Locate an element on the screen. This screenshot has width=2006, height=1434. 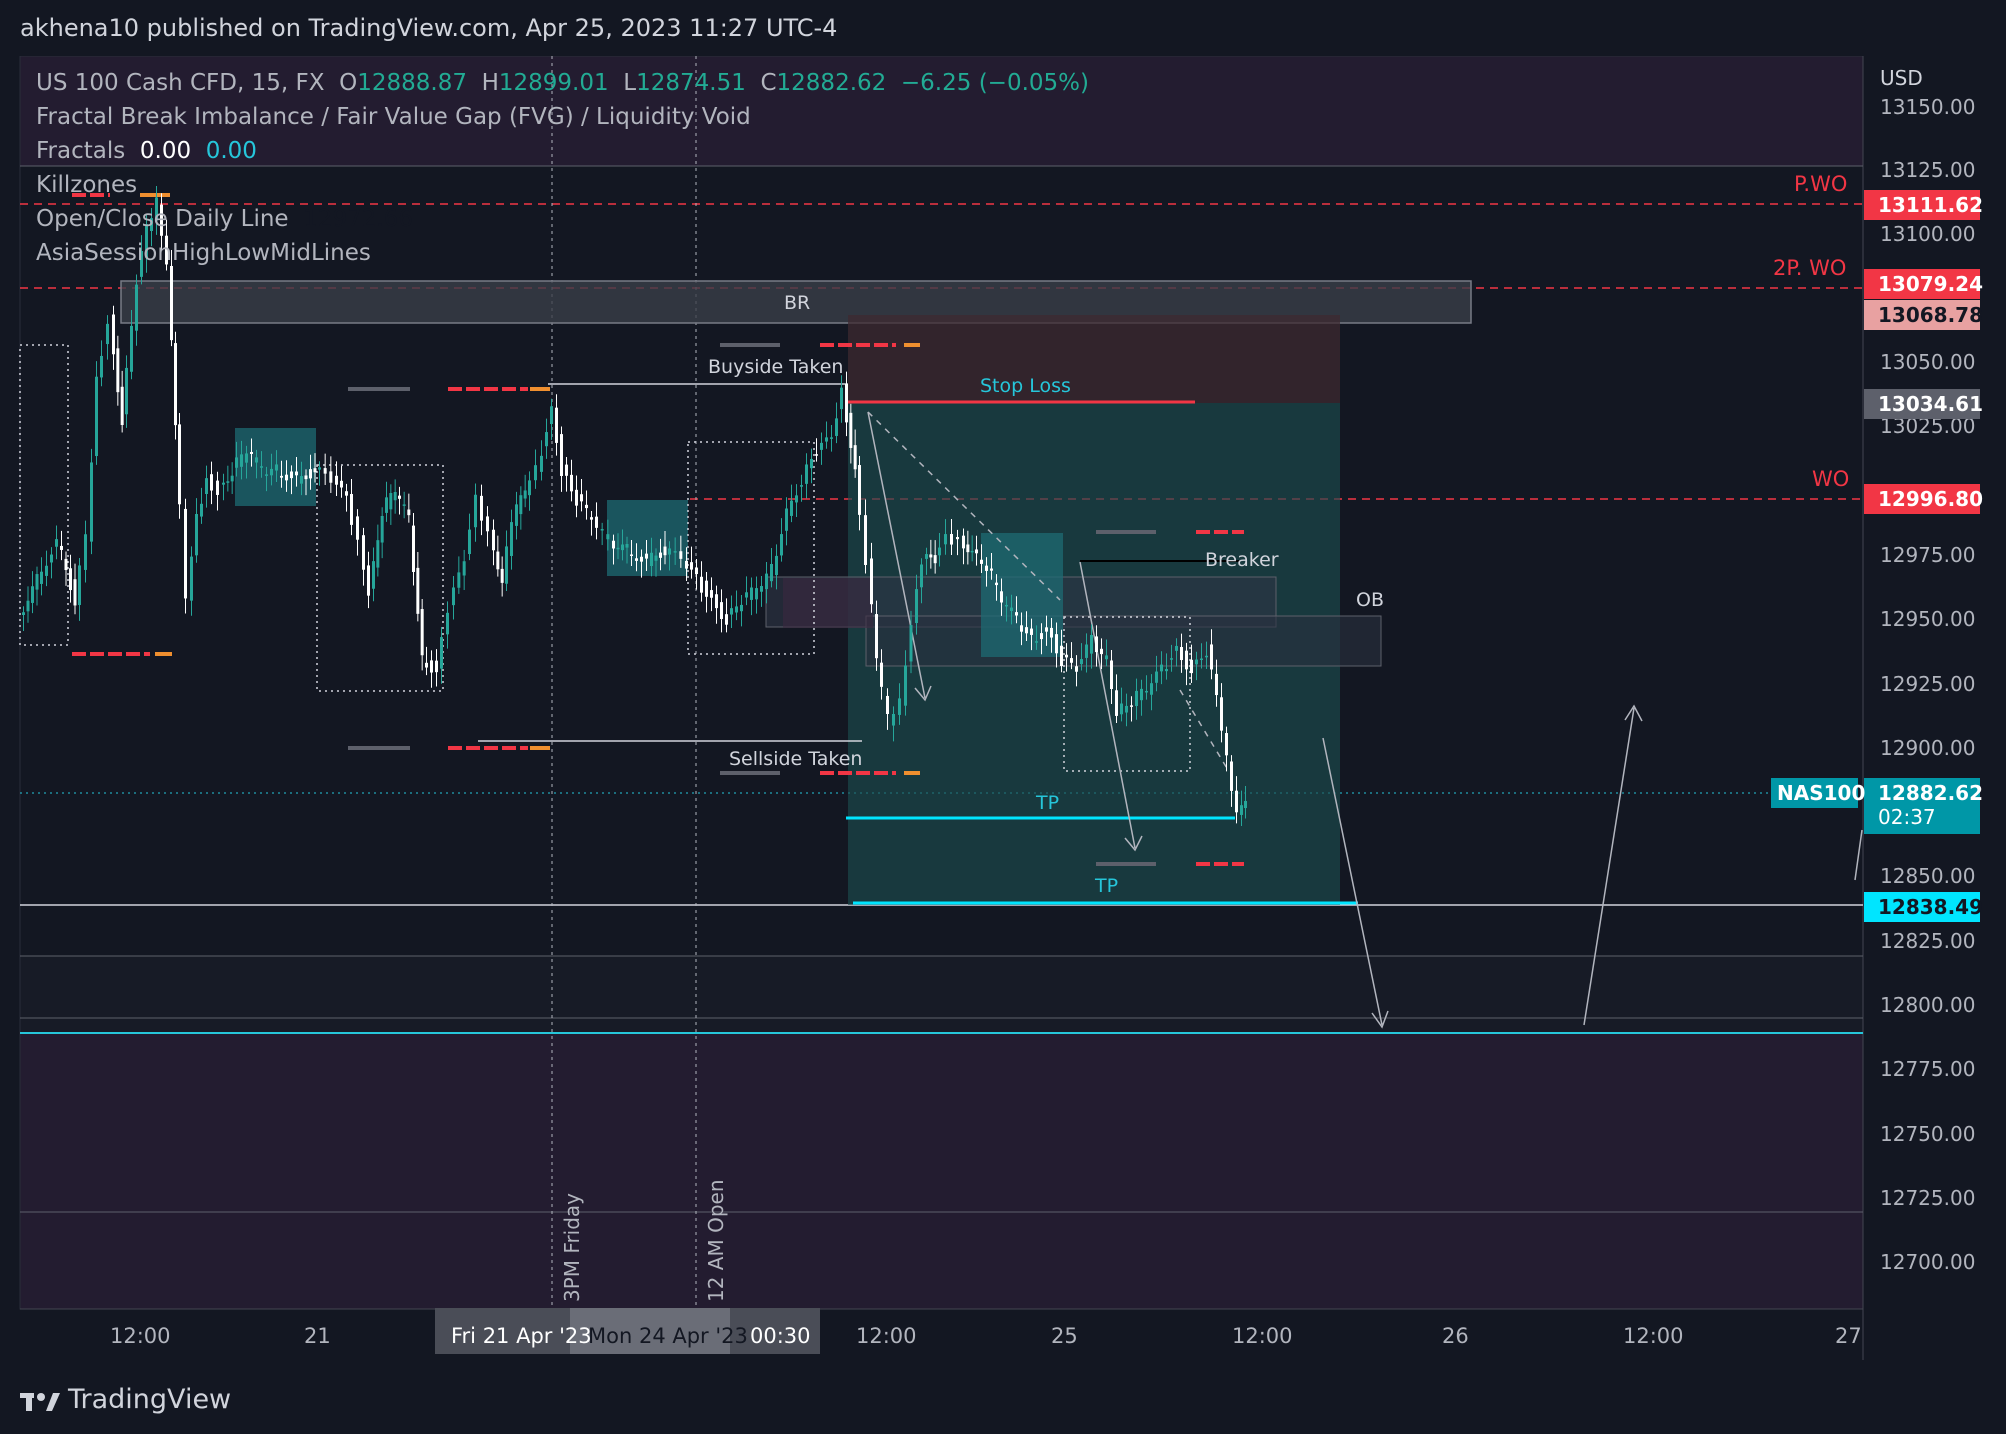
position-risk-zone is located at coordinates (1094, 359).